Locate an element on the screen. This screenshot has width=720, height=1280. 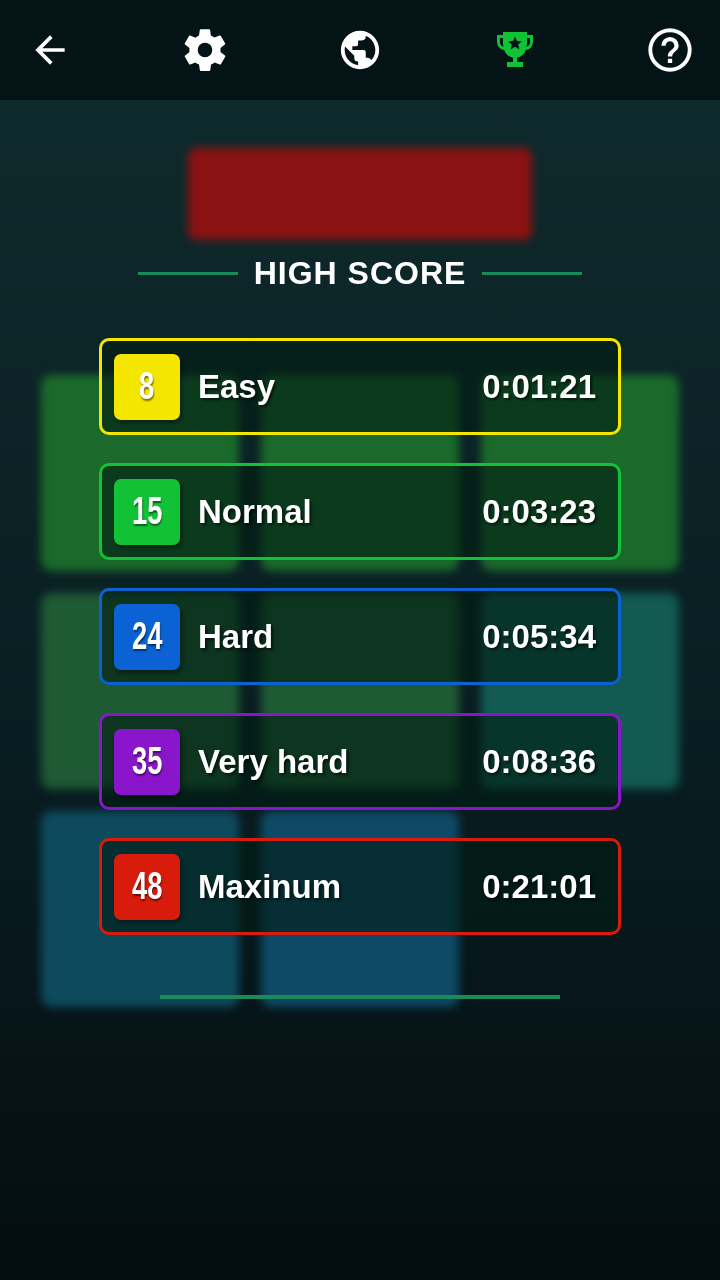
best-time: 0:05:34 is located at coordinates (539, 636).